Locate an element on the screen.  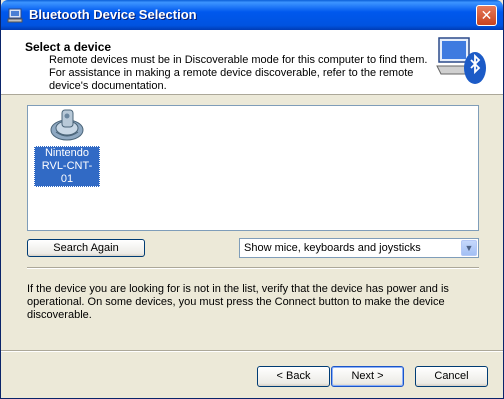
next-button: Next > is located at coordinates (367, 376).